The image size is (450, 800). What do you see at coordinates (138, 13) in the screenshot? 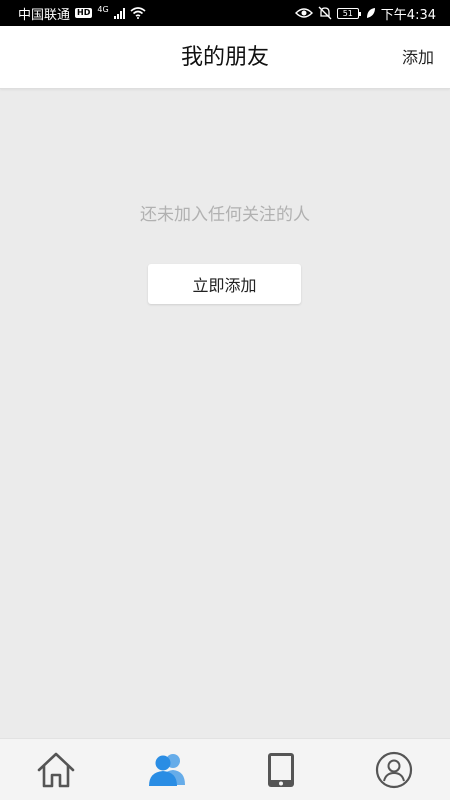
I see `wifi-icon` at bounding box center [138, 13].